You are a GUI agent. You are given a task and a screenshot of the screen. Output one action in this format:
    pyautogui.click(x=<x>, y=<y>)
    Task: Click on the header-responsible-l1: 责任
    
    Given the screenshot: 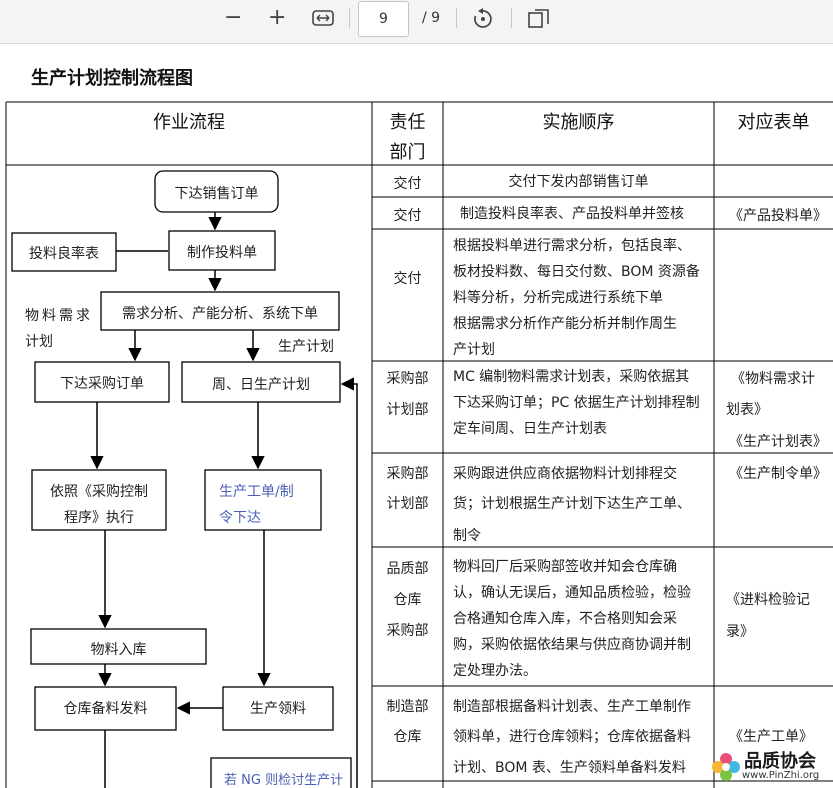 What is the action you would take?
    pyautogui.click(x=407, y=122)
    